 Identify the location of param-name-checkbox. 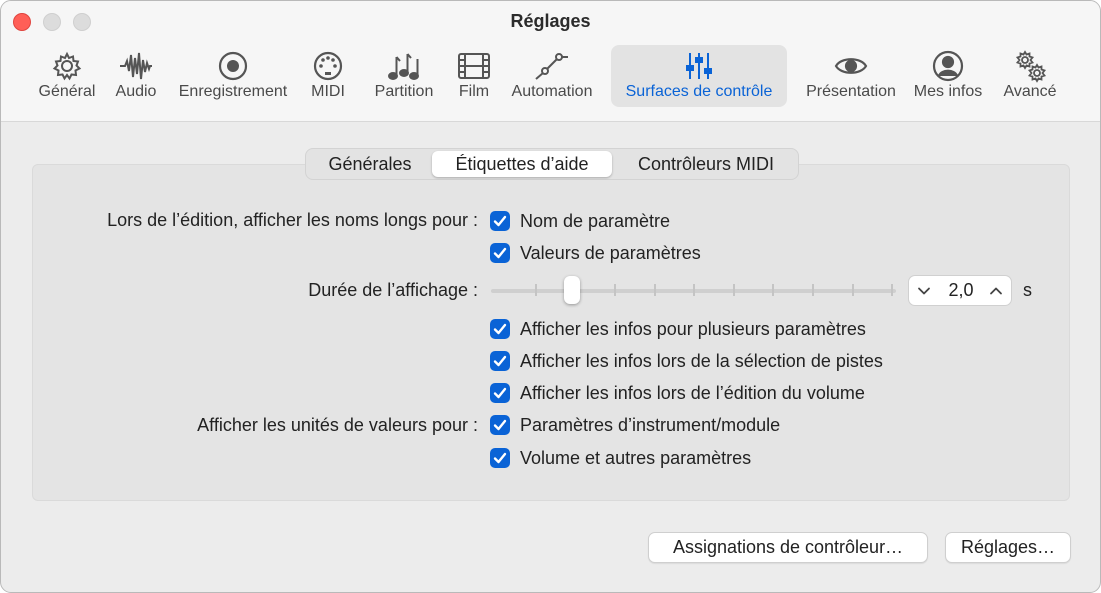
(500, 221).